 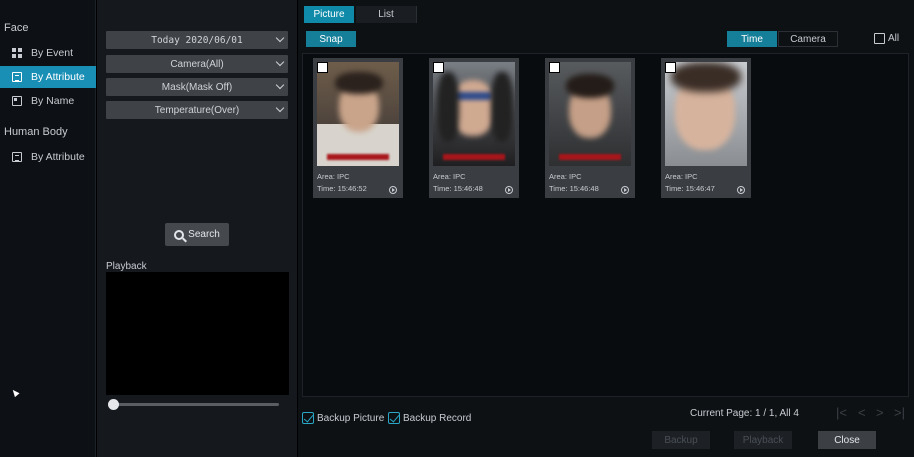 I want to click on sidebar-item-by-name: By Name, so click(x=48, y=101).